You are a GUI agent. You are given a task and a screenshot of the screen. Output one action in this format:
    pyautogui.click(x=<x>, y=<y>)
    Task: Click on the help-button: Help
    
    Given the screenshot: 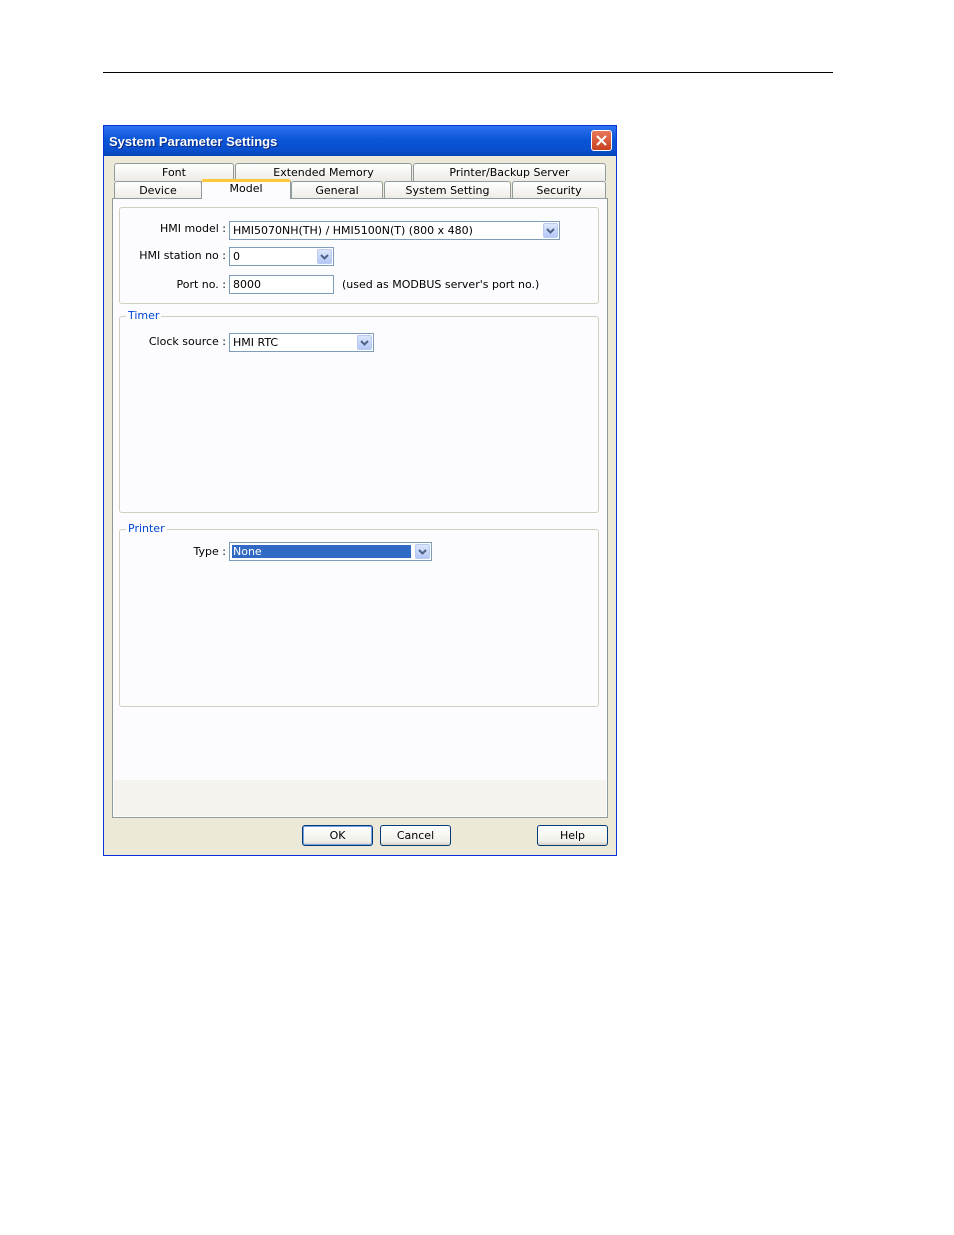 What is the action you would take?
    pyautogui.click(x=572, y=835)
    